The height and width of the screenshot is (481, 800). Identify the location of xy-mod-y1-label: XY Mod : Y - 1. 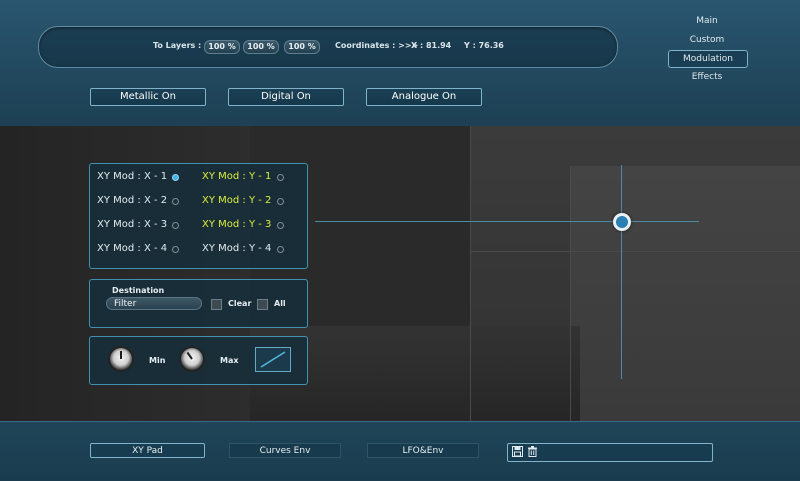
(236, 176).